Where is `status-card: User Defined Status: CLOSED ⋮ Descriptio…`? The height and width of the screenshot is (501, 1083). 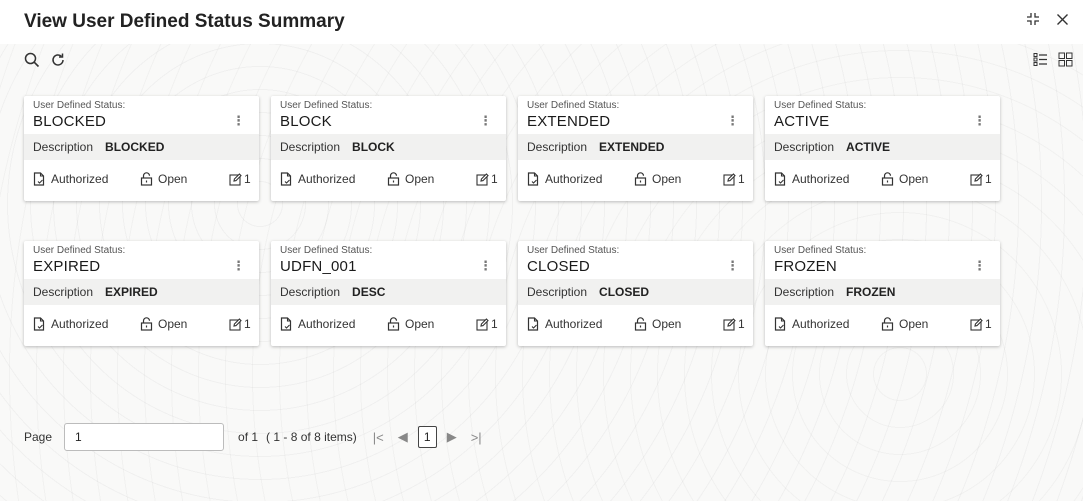
status-card: User Defined Status: CLOSED ⋮ Descriptio… is located at coordinates (635, 293).